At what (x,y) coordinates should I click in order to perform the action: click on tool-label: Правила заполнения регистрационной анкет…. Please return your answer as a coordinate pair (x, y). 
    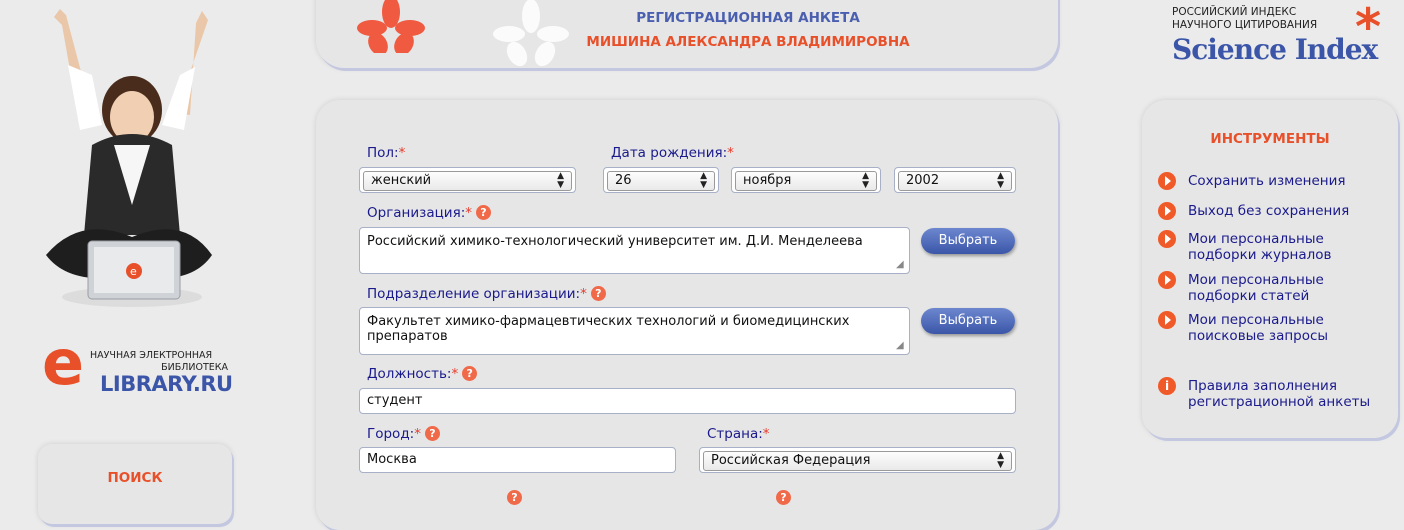
    Looking at the image, I should click on (1279, 394).